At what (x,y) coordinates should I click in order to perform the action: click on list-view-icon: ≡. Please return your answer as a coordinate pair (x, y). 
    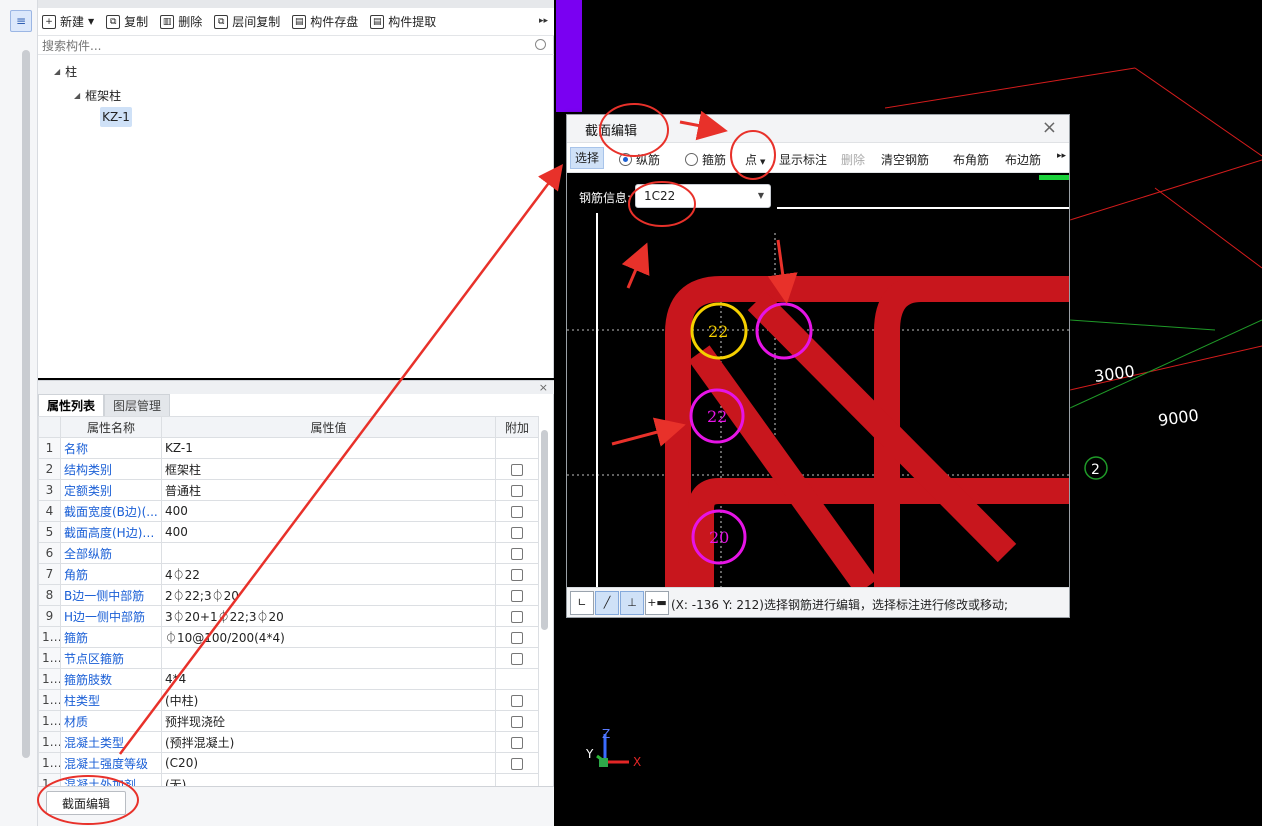
    Looking at the image, I should click on (21, 21).